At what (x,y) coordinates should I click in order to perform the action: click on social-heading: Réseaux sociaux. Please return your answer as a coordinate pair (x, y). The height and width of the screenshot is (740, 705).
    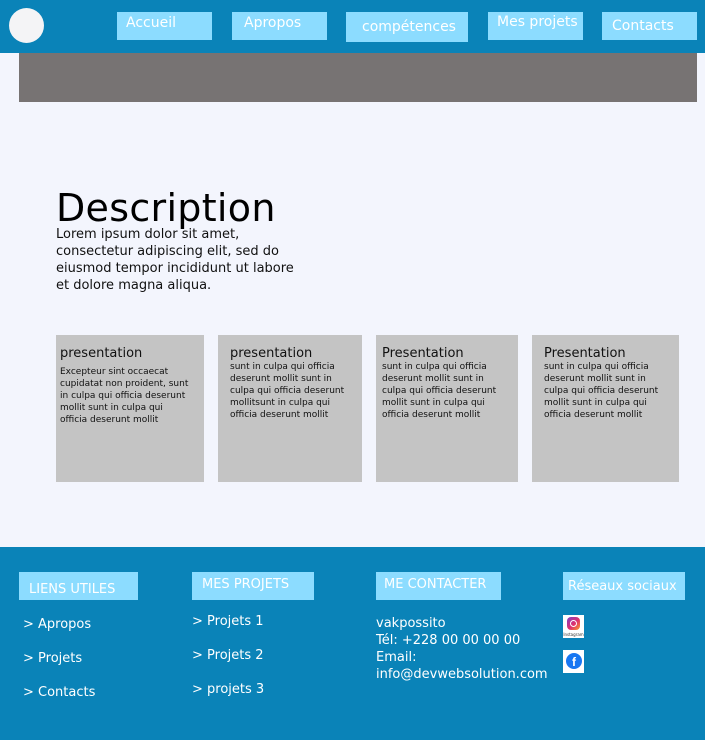
    Looking at the image, I should click on (624, 586).